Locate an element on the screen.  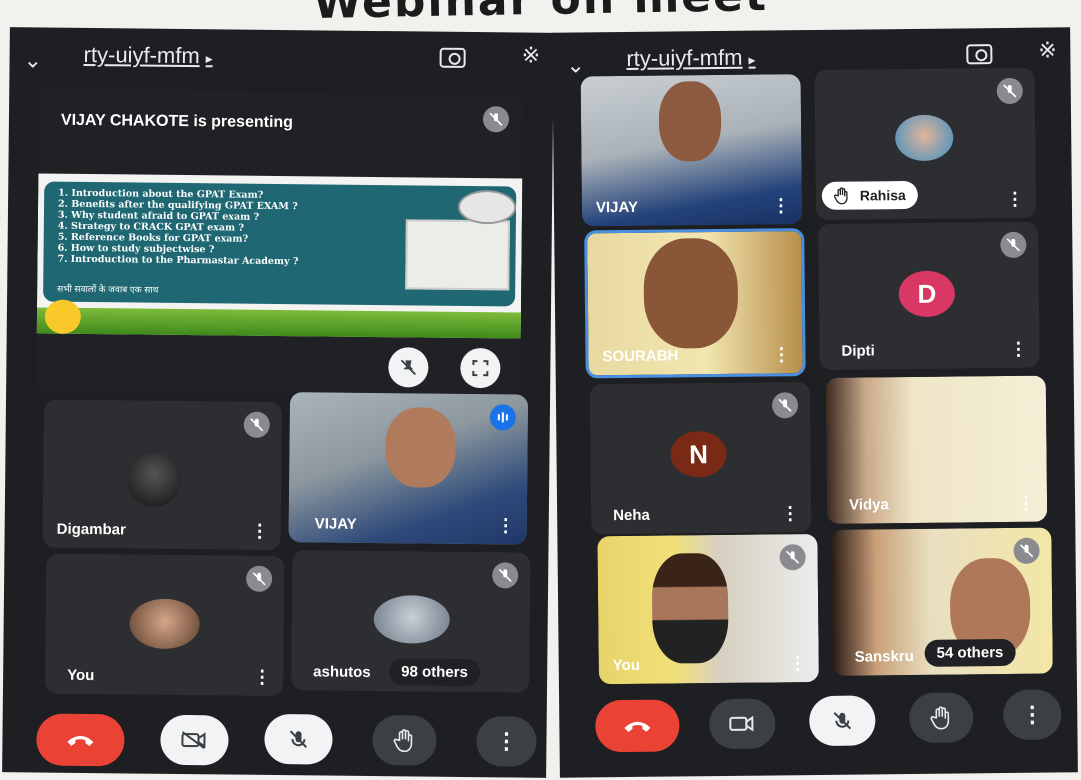
audio-level-icon is located at coordinates (502, 417).